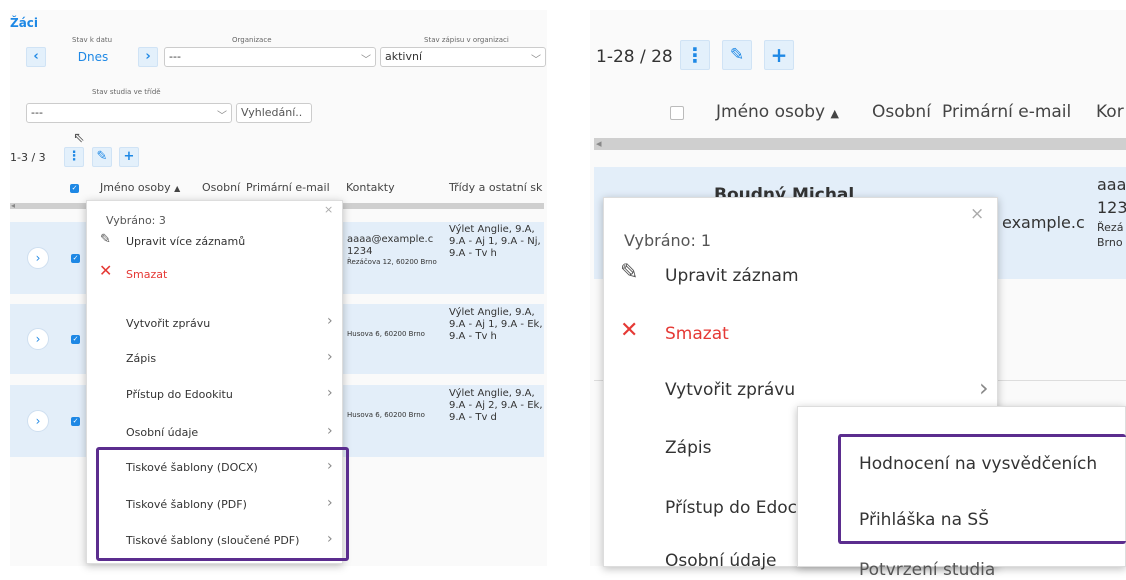 Image resolution: width=1126 pixels, height=580 pixels. Describe the element at coordinates (901, 112) in the screenshot. I see `col-osobni-zoom: Osobní` at that location.